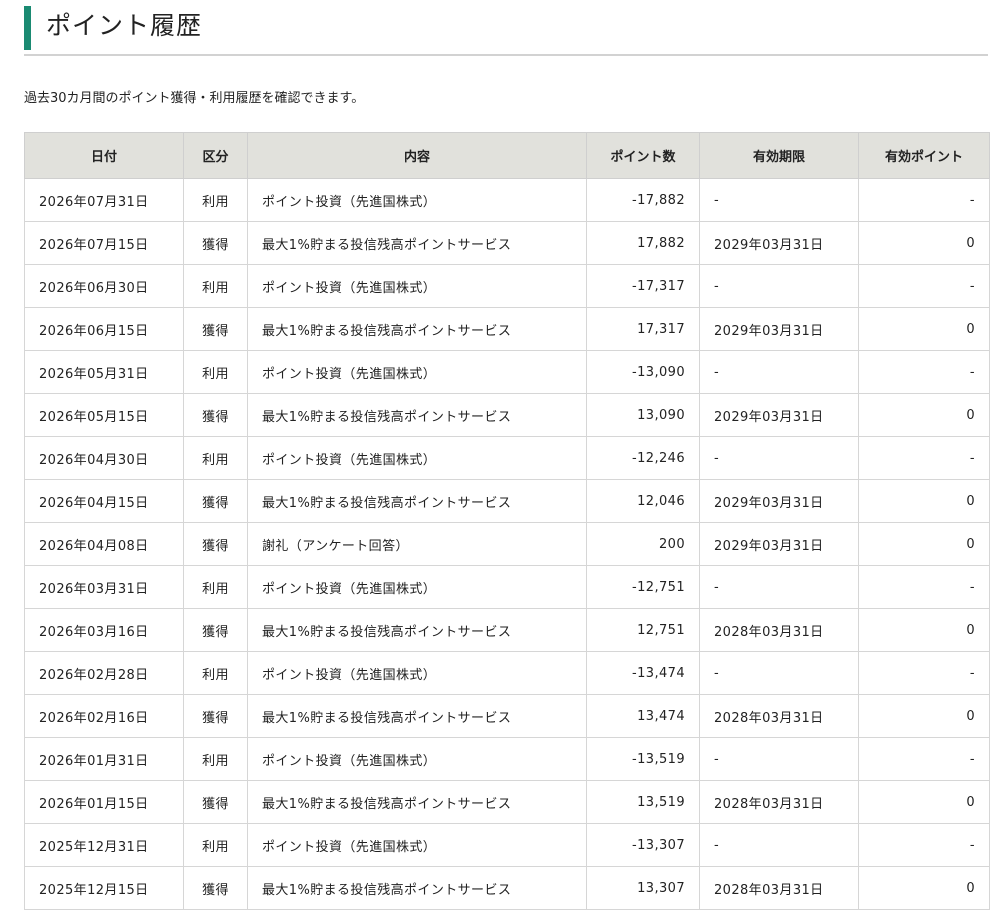  Describe the element at coordinates (104, 243) in the screenshot. I see `cell-date: 2026年07月15日` at that location.